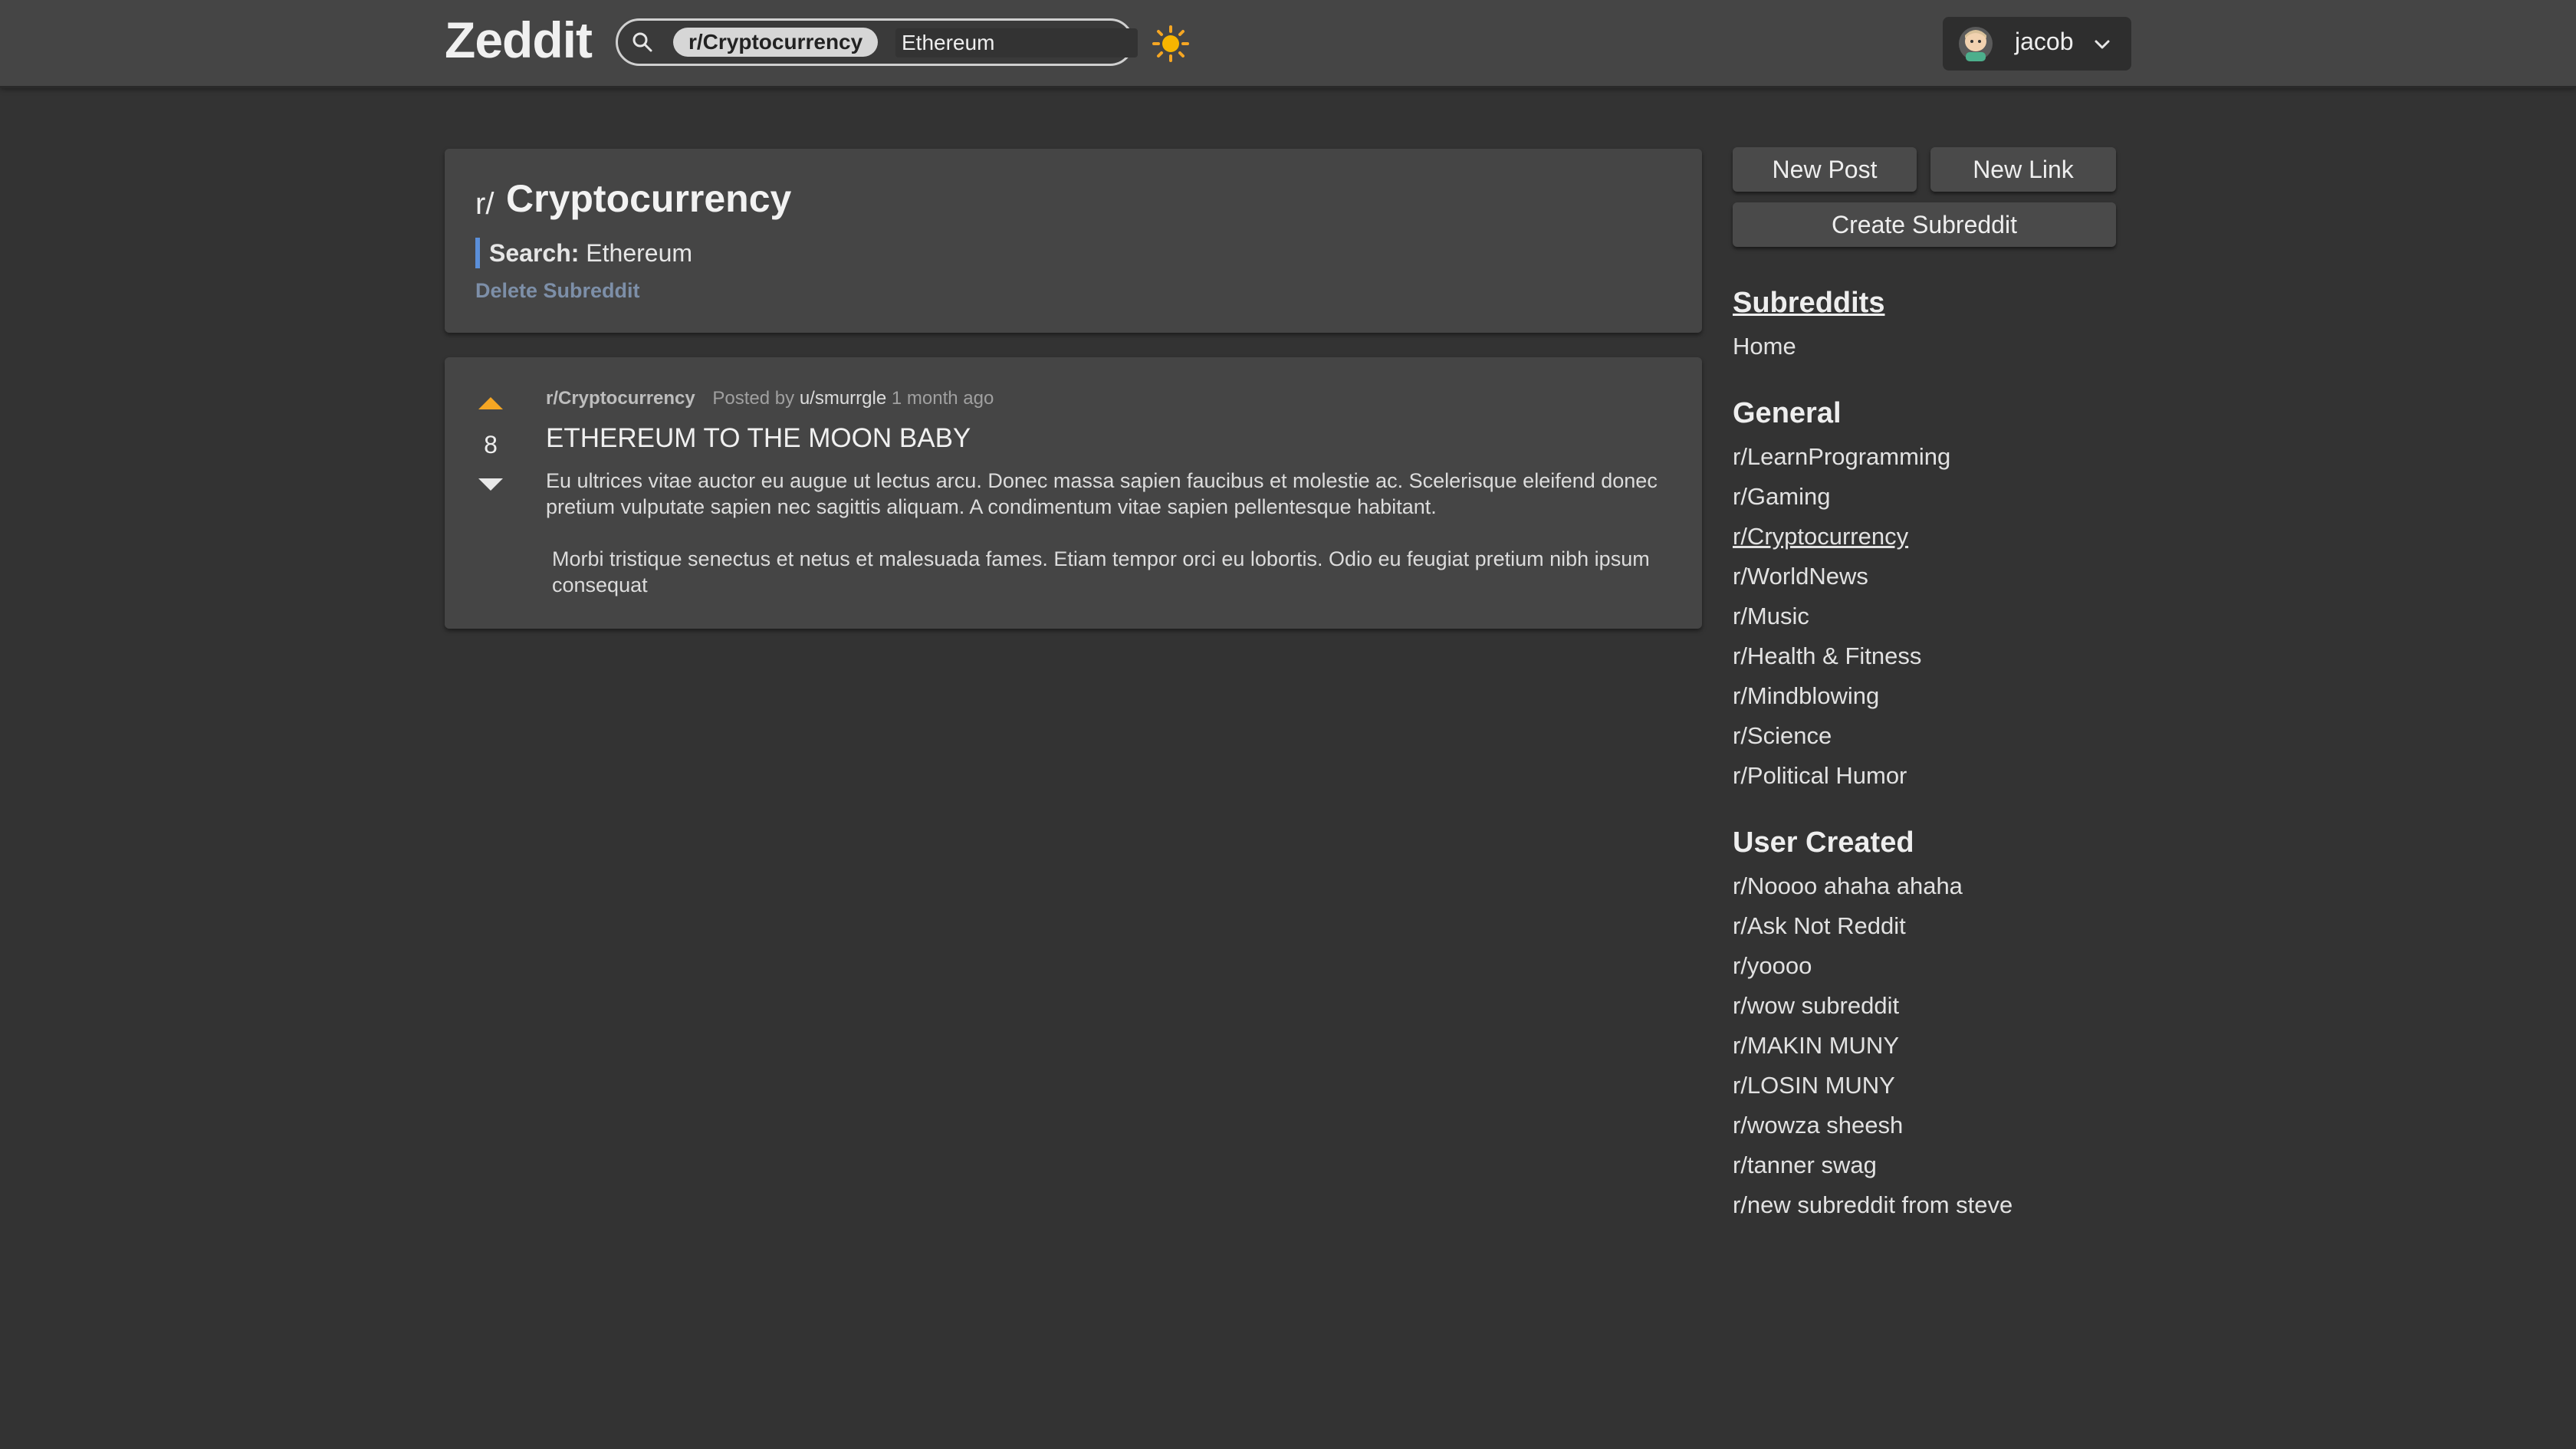 The image size is (2576, 1449). Describe the element at coordinates (1827, 656) in the screenshot. I see `sidebar-item-health-fitness: r/Health & Fitness` at that location.